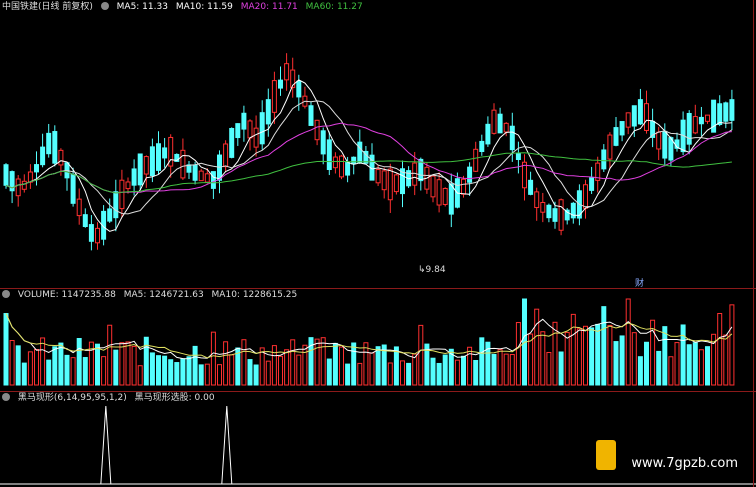 The image size is (756, 487). Describe the element at coordinates (606, 455) in the screenshot. I see `watermark-logo-icon` at that location.